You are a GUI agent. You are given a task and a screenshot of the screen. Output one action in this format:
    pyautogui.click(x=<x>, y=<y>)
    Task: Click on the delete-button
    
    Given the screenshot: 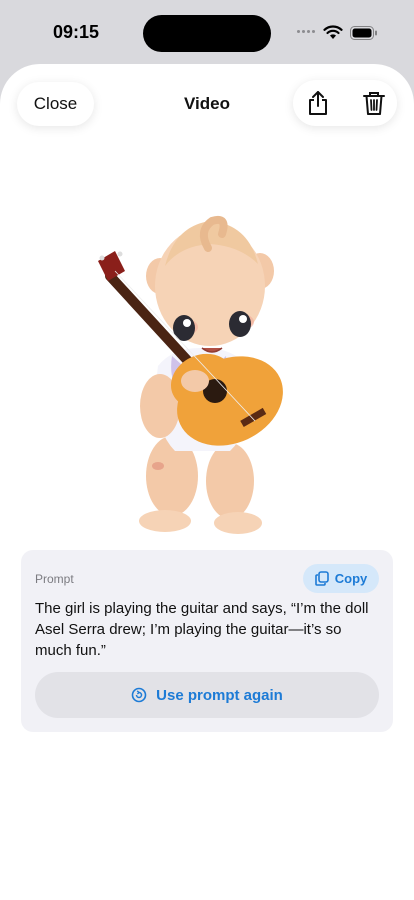 What is the action you would take?
    pyautogui.click(x=374, y=103)
    